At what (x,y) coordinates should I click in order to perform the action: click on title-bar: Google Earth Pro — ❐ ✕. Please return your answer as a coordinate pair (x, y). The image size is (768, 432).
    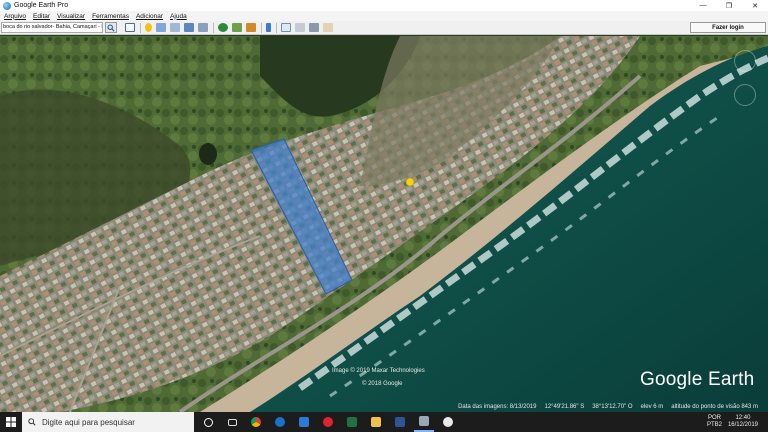
    Looking at the image, I should click on (384, 5).